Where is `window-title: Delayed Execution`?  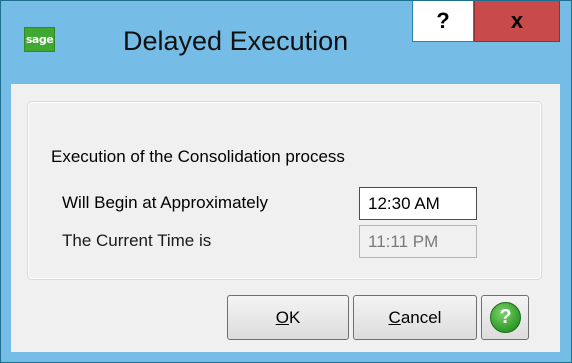 window-title: Delayed Execution is located at coordinates (236, 41).